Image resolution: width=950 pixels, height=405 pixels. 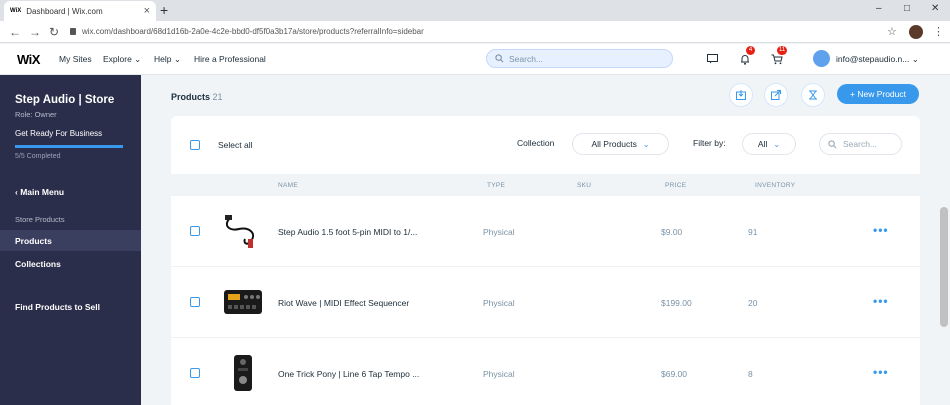 I want to click on wix-logo: WiX, so click(x=28, y=59).